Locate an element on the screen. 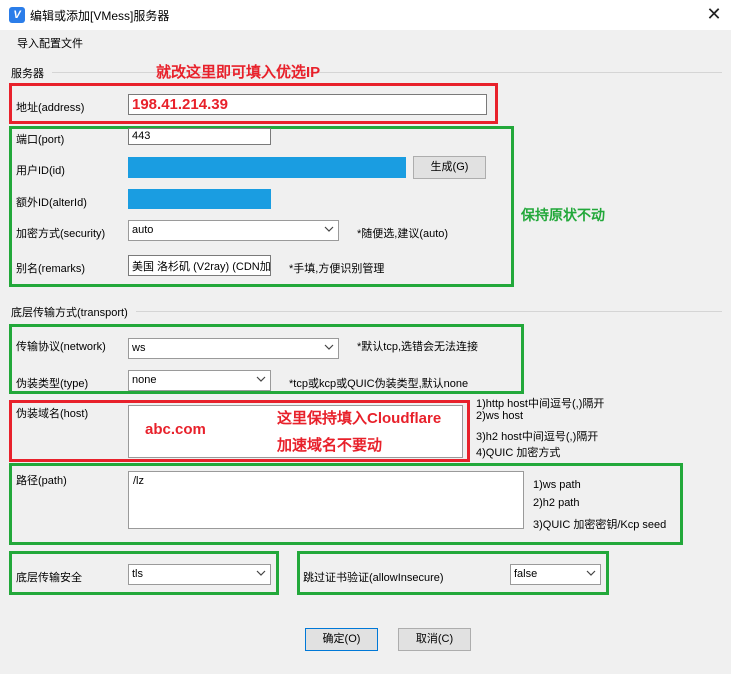 The width and height of the screenshot is (731, 674). host-hint-4: 4)QUIC 加密方式 is located at coordinates (518, 453).